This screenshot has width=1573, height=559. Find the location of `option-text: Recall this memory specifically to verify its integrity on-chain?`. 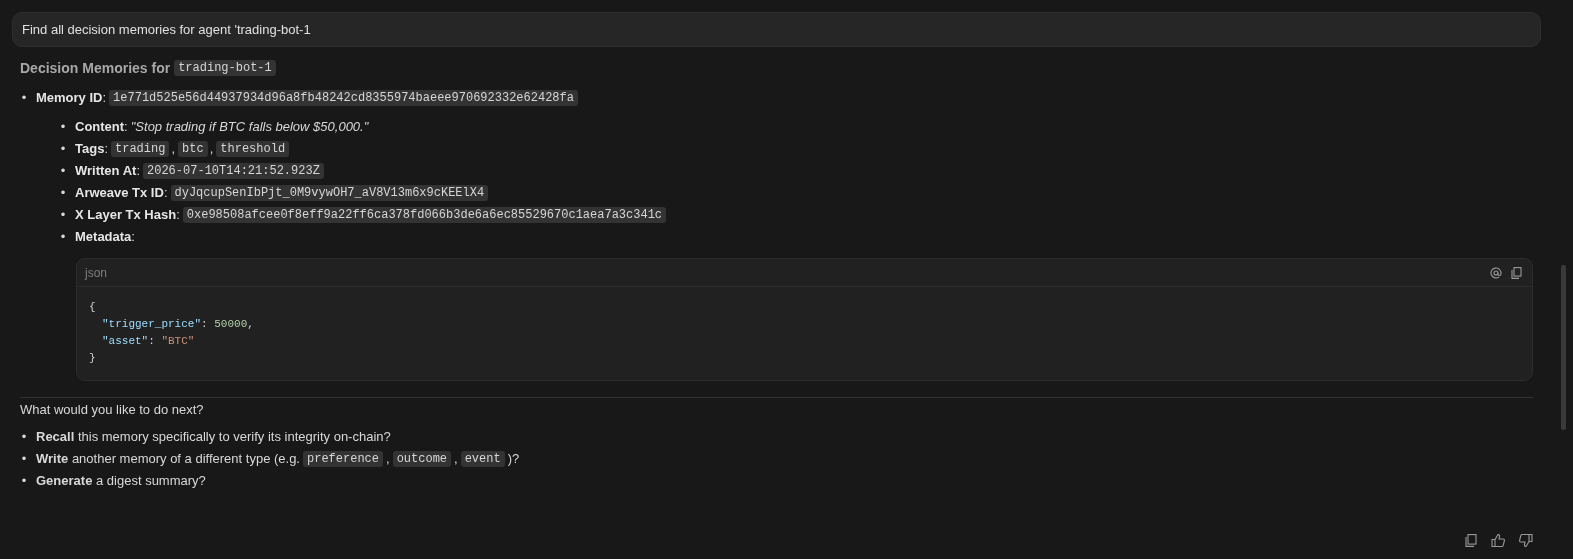

option-text: Recall this memory specifically to verify its integrity on-chain? is located at coordinates (213, 436).